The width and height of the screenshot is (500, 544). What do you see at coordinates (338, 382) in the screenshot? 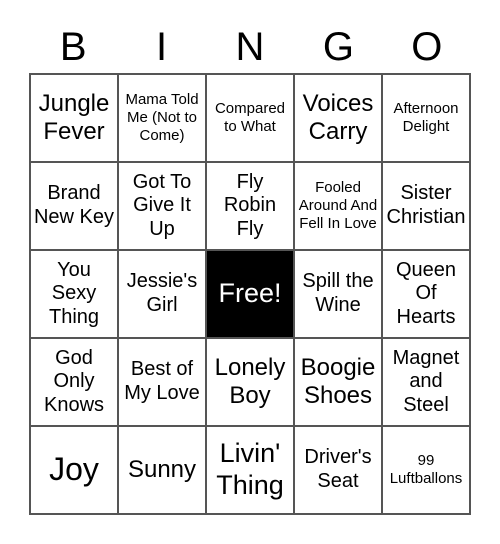
I see `bingo-cell: Boogie Shoes` at bounding box center [338, 382].